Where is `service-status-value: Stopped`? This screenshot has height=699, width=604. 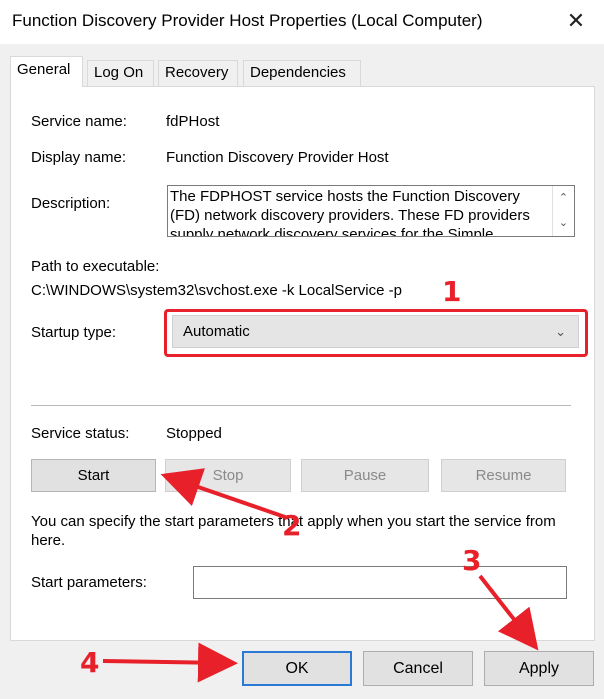 service-status-value: Stopped is located at coordinates (194, 433).